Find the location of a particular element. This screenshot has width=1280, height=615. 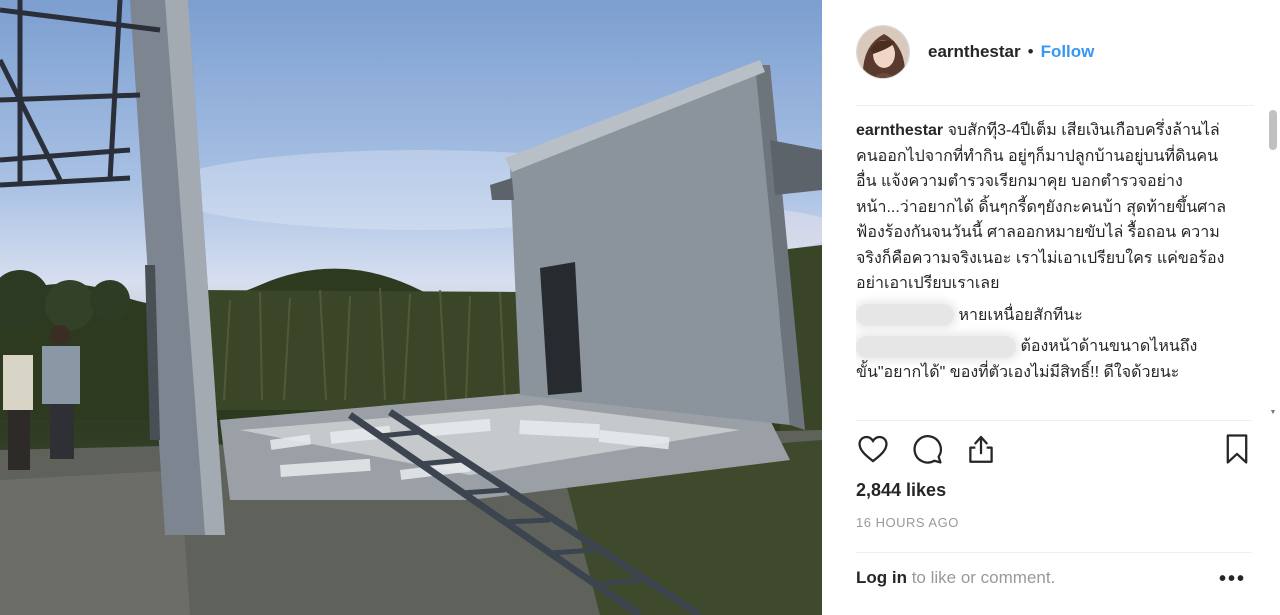

login-link: Log in is located at coordinates (881, 577).